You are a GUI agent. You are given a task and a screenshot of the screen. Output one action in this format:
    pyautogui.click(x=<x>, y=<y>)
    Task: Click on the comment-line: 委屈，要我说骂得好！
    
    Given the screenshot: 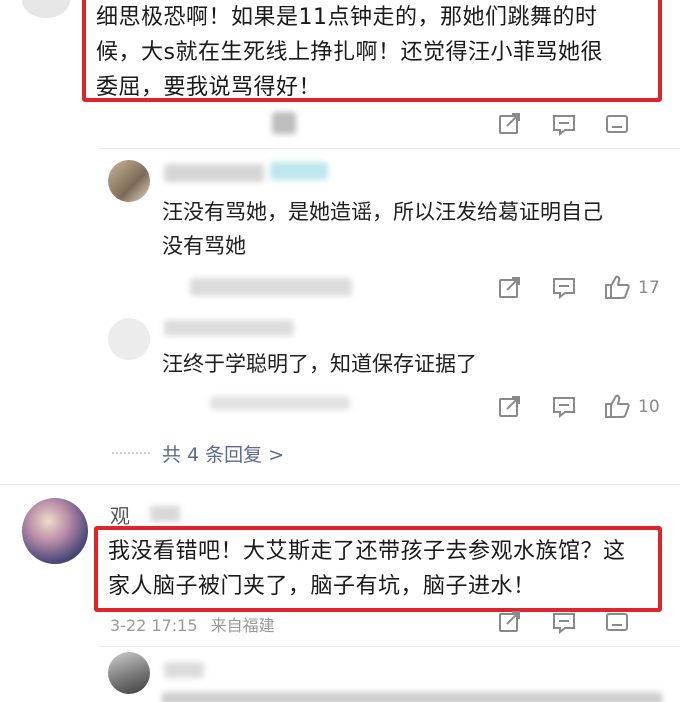 What is the action you would take?
    pyautogui.click(x=209, y=87)
    